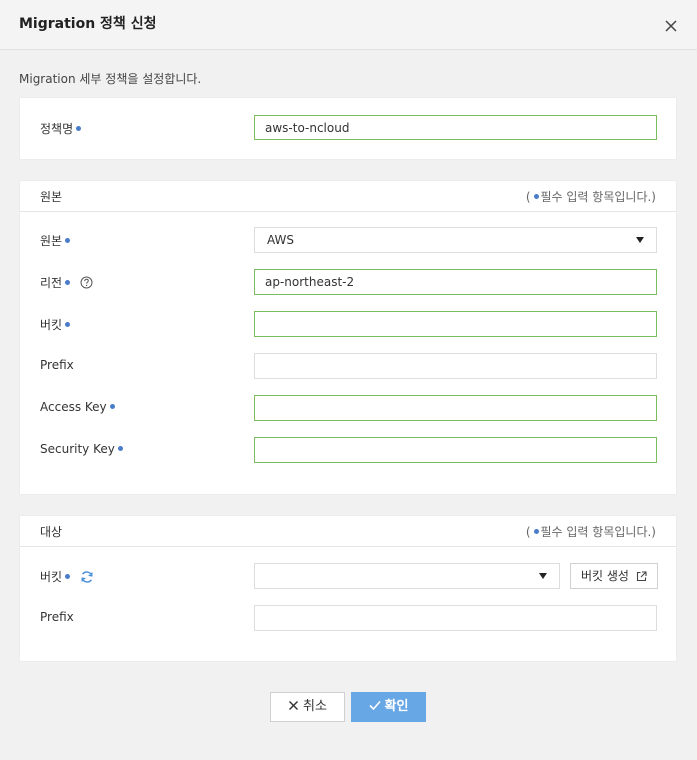 The width and height of the screenshot is (697, 760). What do you see at coordinates (396, 706) in the screenshot?
I see `confirm-label: 확인` at bounding box center [396, 706].